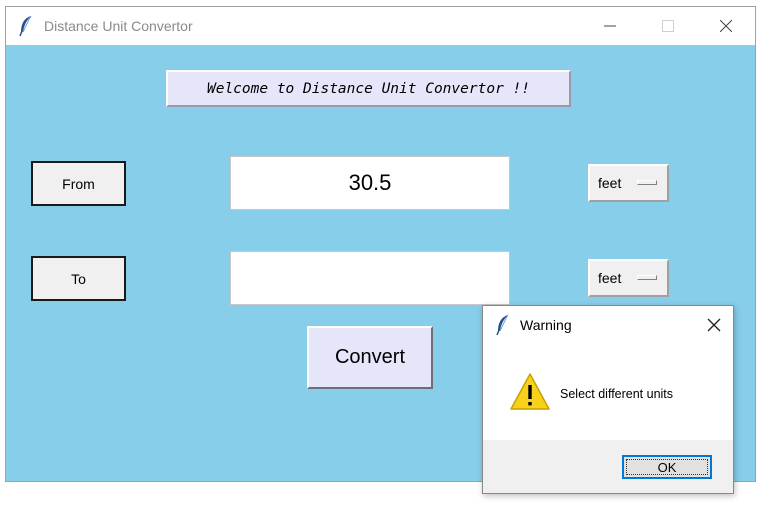 This screenshot has height=514, width=769. Describe the element at coordinates (667, 467) in the screenshot. I see `ok-button: OK` at that location.